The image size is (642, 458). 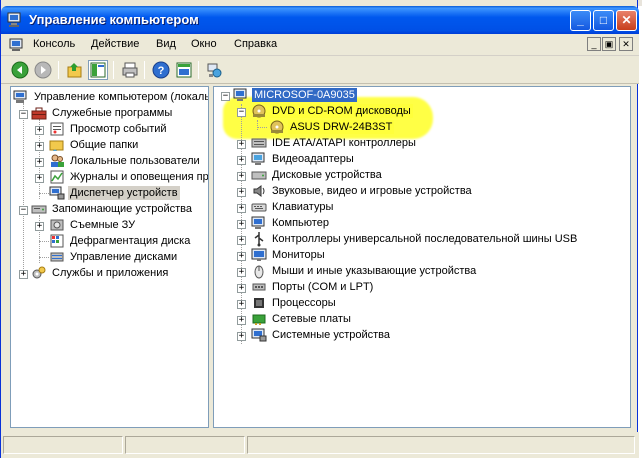 What do you see at coordinates (43, 70) in the screenshot?
I see `forward-button` at bounding box center [43, 70].